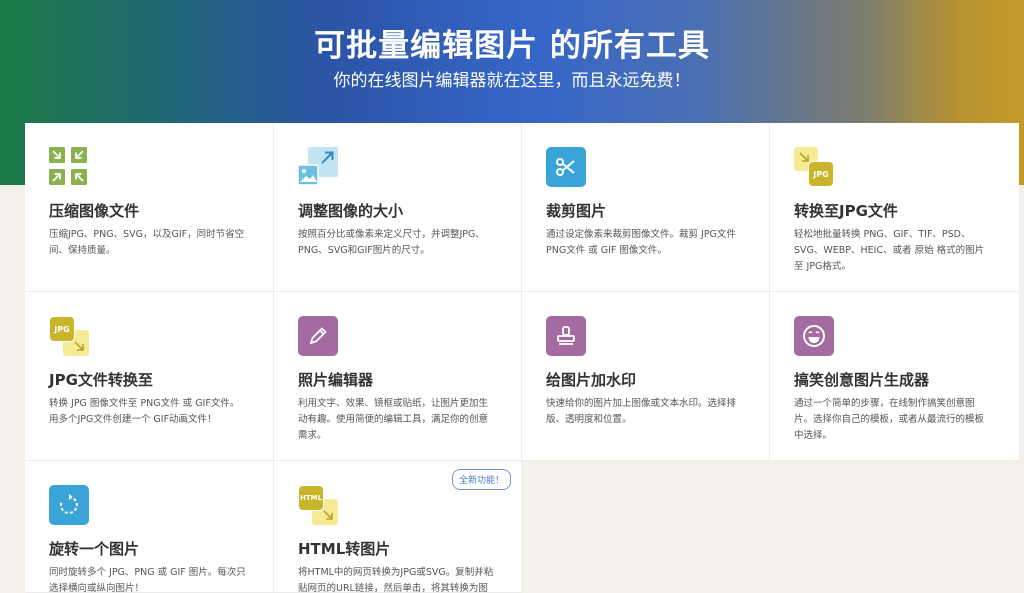 The width and height of the screenshot is (1024, 593). What do you see at coordinates (94, 211) in the screenshot?
I see `tool-title: 压缩图像文件` at bounding box center [94, 211].